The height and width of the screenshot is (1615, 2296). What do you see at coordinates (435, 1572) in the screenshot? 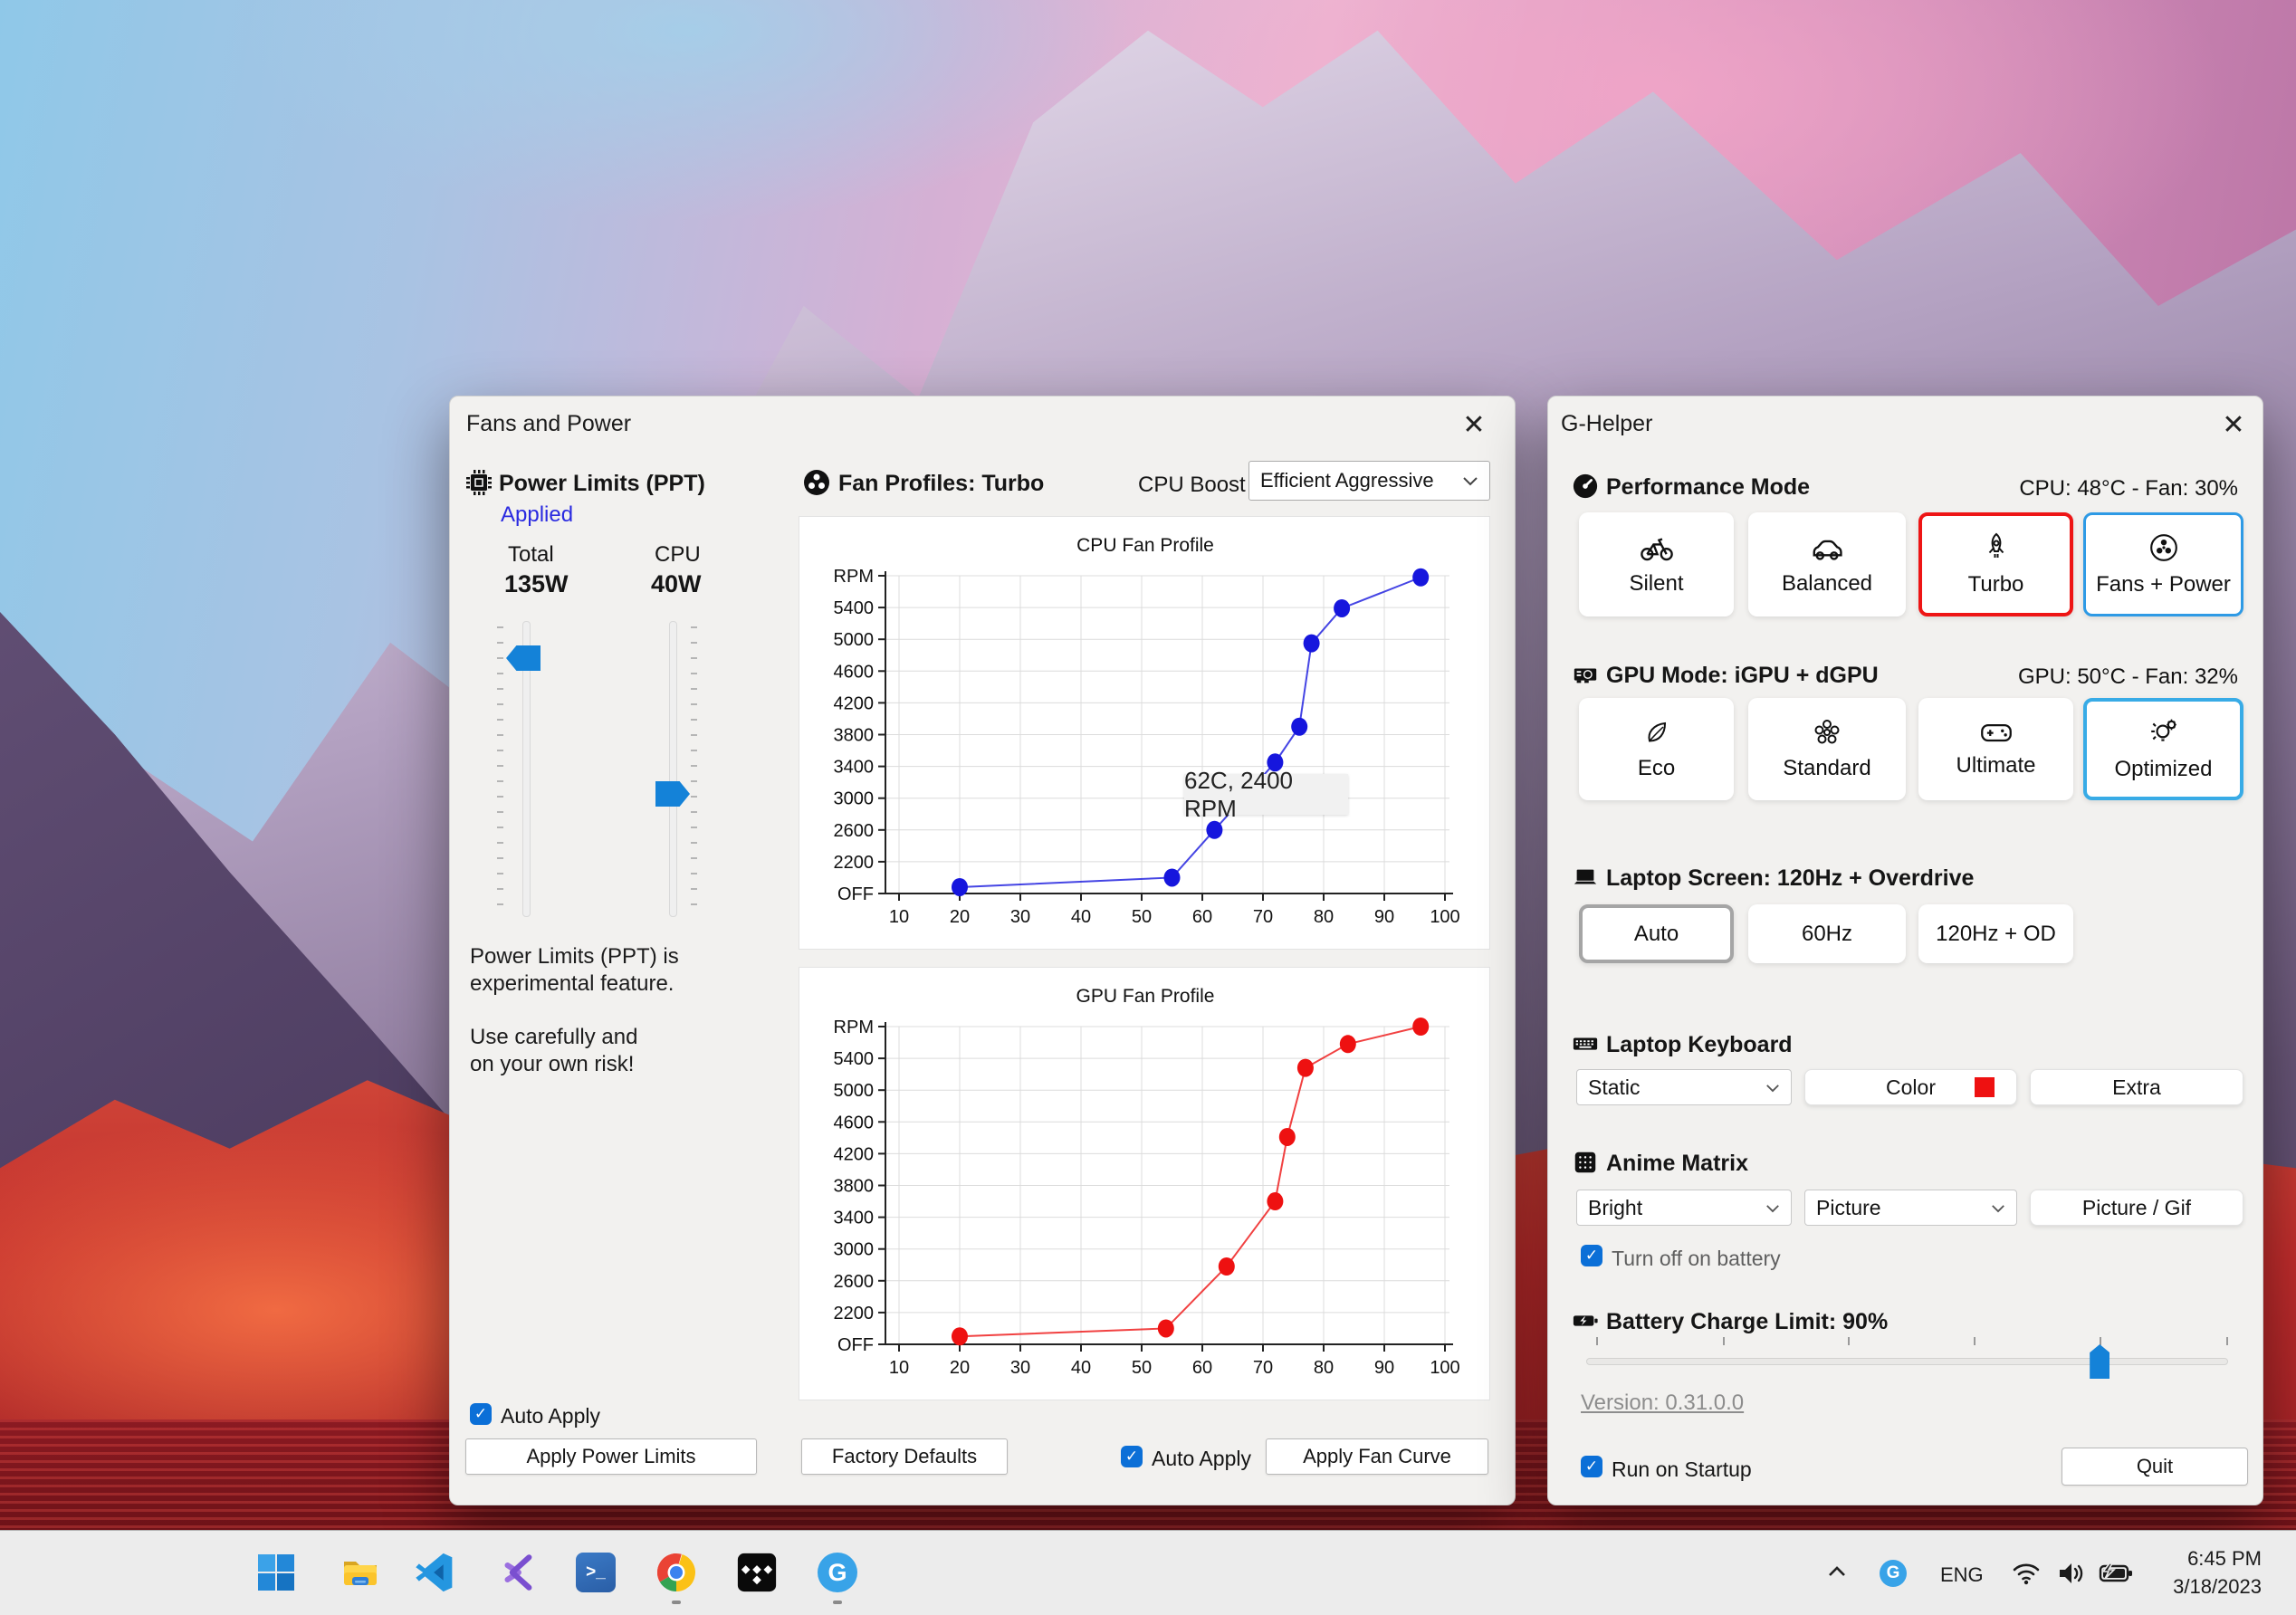
I see `vscode-icon` at bounding box center [435, 1572].